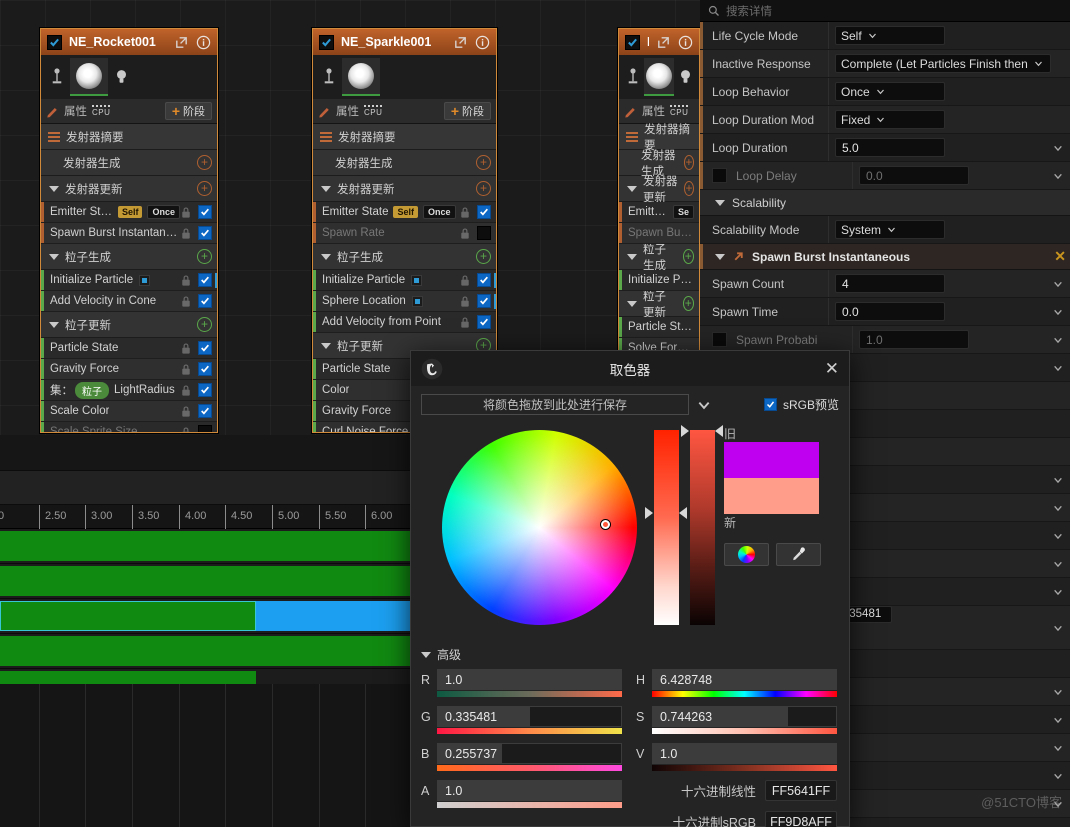 This screenshot has height=827, width=1070. What do you see at coordinates (736, 683) in the screenshot?
I see `hsv-h-slot: H 6.428748` at bounding box center [736, 683].